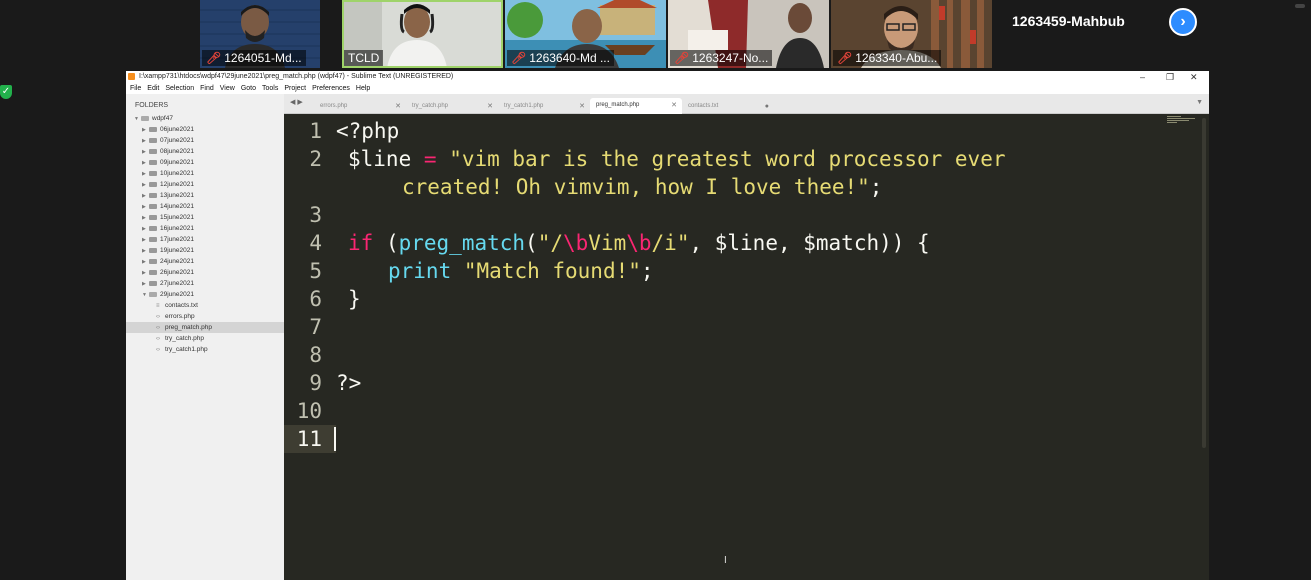  I want to click on close-button: ✕, so click(1194, 77).